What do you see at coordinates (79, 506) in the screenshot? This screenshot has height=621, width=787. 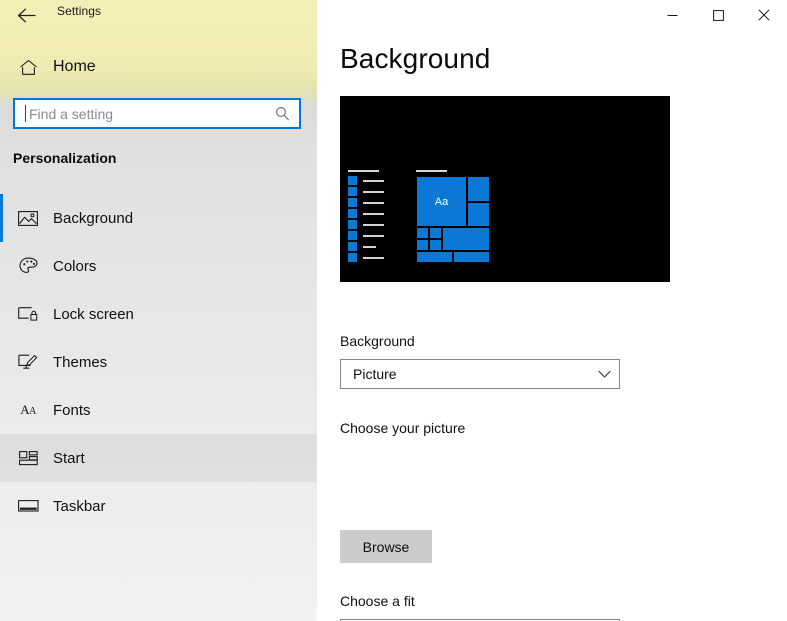 I see `sidebar-item-taskbar-label: Taskbar` at bounding box center [79, 506].